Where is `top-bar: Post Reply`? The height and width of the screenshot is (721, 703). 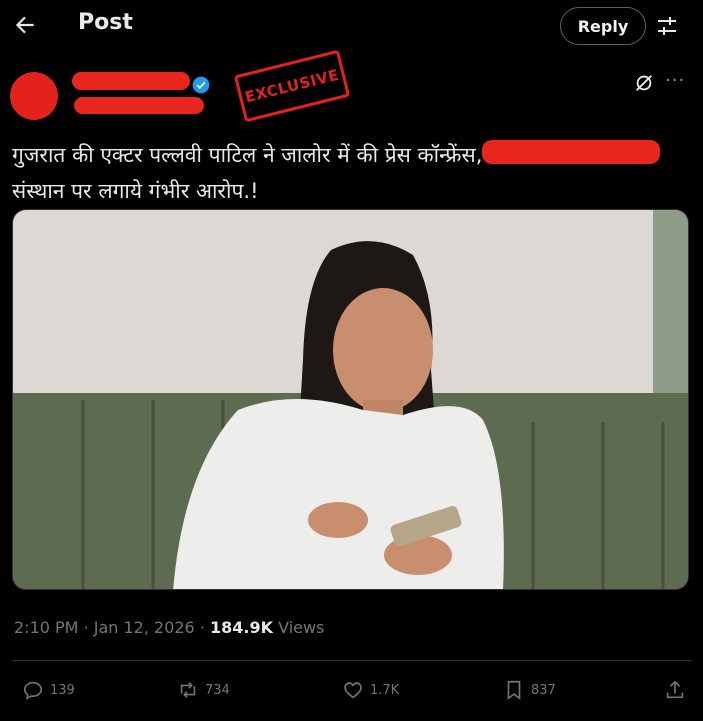
top-bar: Post Reply is located at coordinates (351, 26).